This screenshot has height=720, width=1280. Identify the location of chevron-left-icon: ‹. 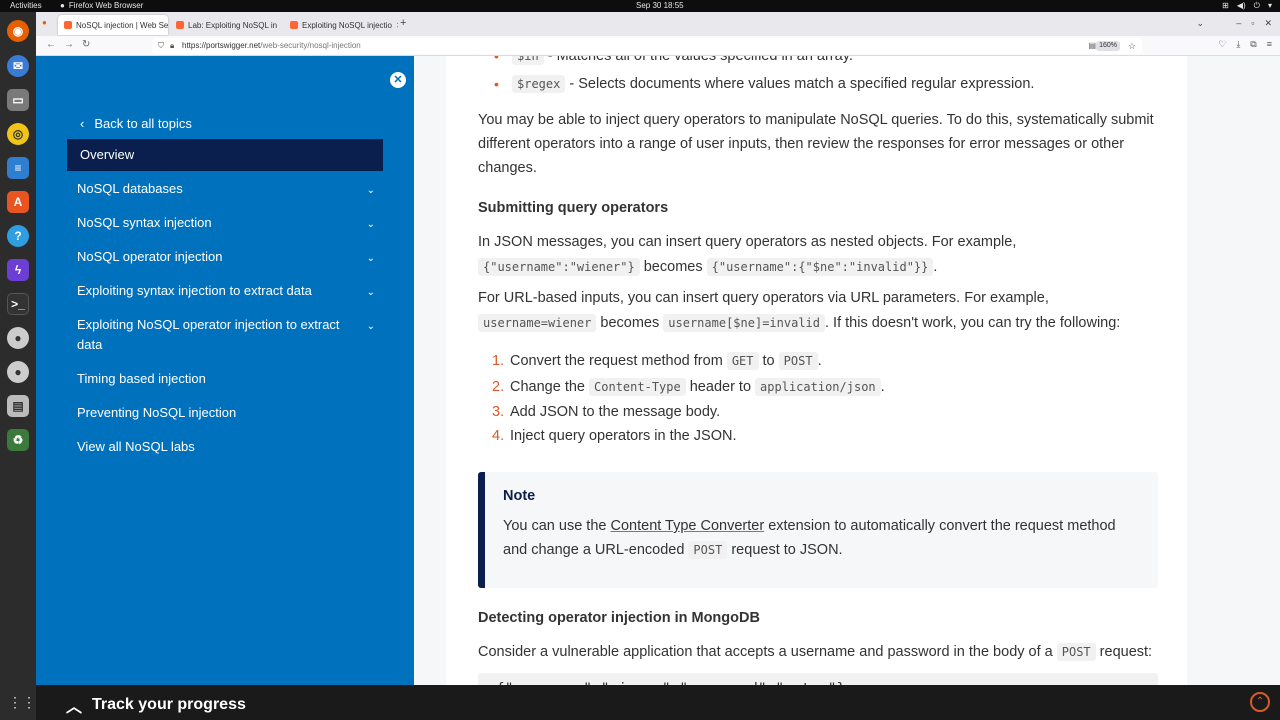
(82, 123).